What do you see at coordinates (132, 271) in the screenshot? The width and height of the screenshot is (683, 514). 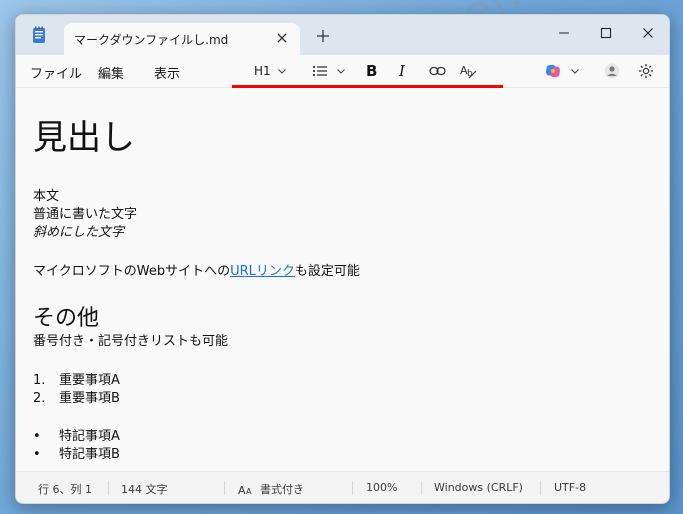 I see `link-prefix-text: マイクロソフトのWebサイトへの` at bounding box center [132, 271].